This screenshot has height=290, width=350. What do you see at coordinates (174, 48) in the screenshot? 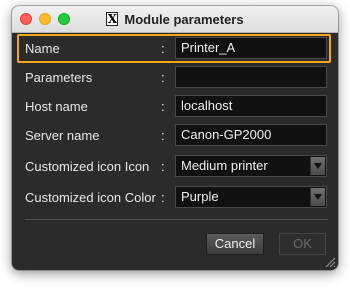
I see `focus-highlight` at bounding box center [174, 48].